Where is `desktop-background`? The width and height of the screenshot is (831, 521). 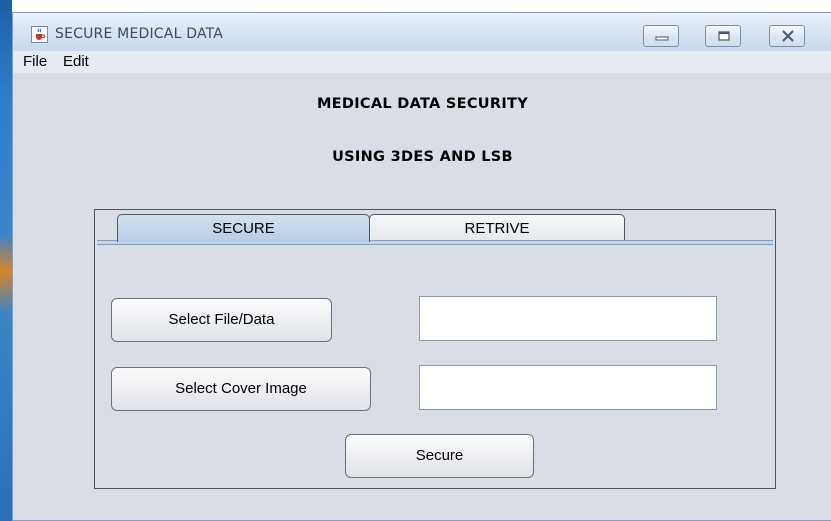
desktop-background is located at coordinates (6, 260).